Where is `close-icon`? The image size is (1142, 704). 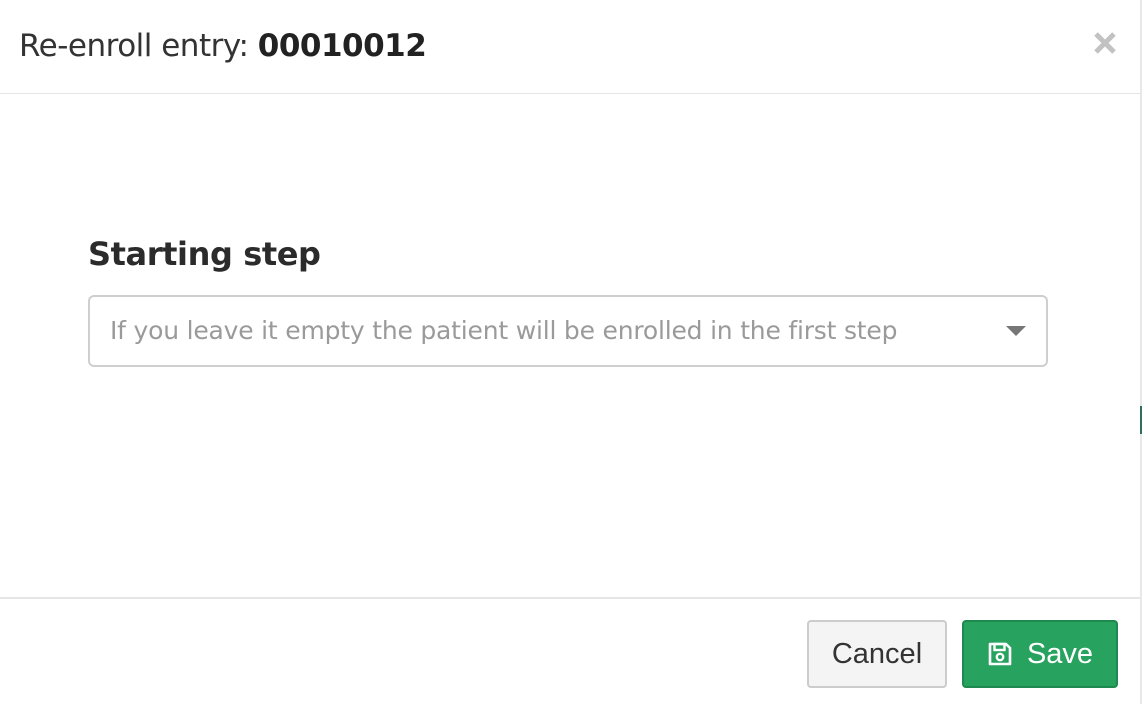 close-icon is located at coordinates (1105, 43).